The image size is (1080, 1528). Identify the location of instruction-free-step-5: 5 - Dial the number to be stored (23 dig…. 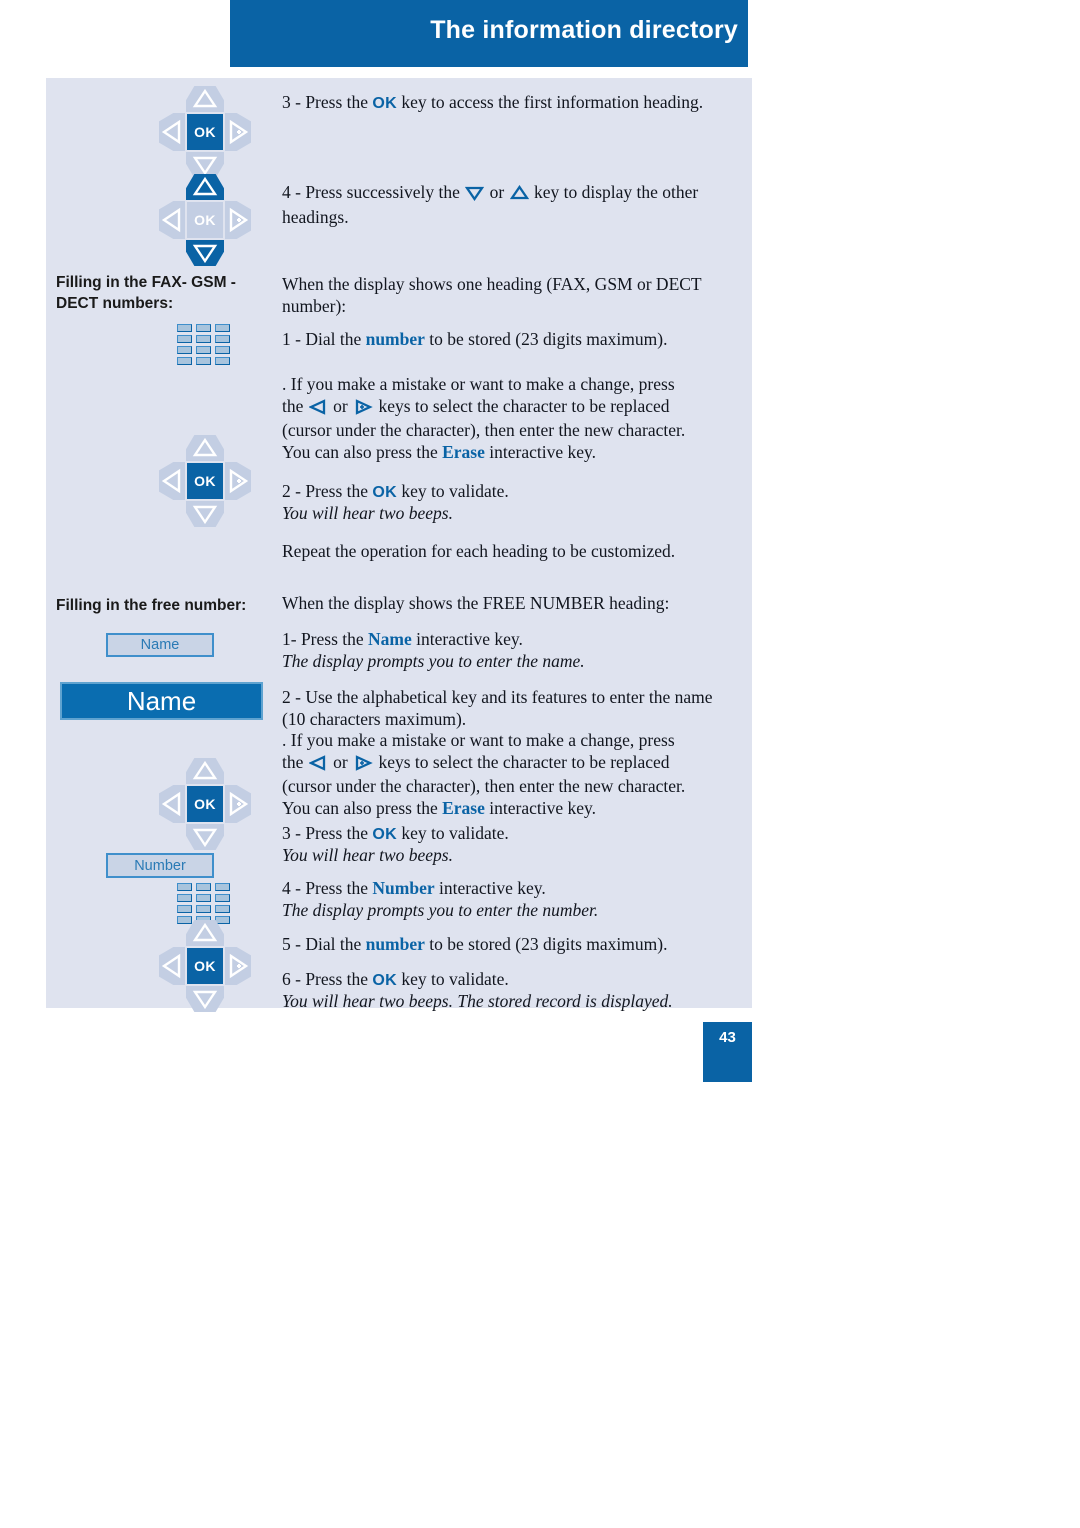
(475, 944).